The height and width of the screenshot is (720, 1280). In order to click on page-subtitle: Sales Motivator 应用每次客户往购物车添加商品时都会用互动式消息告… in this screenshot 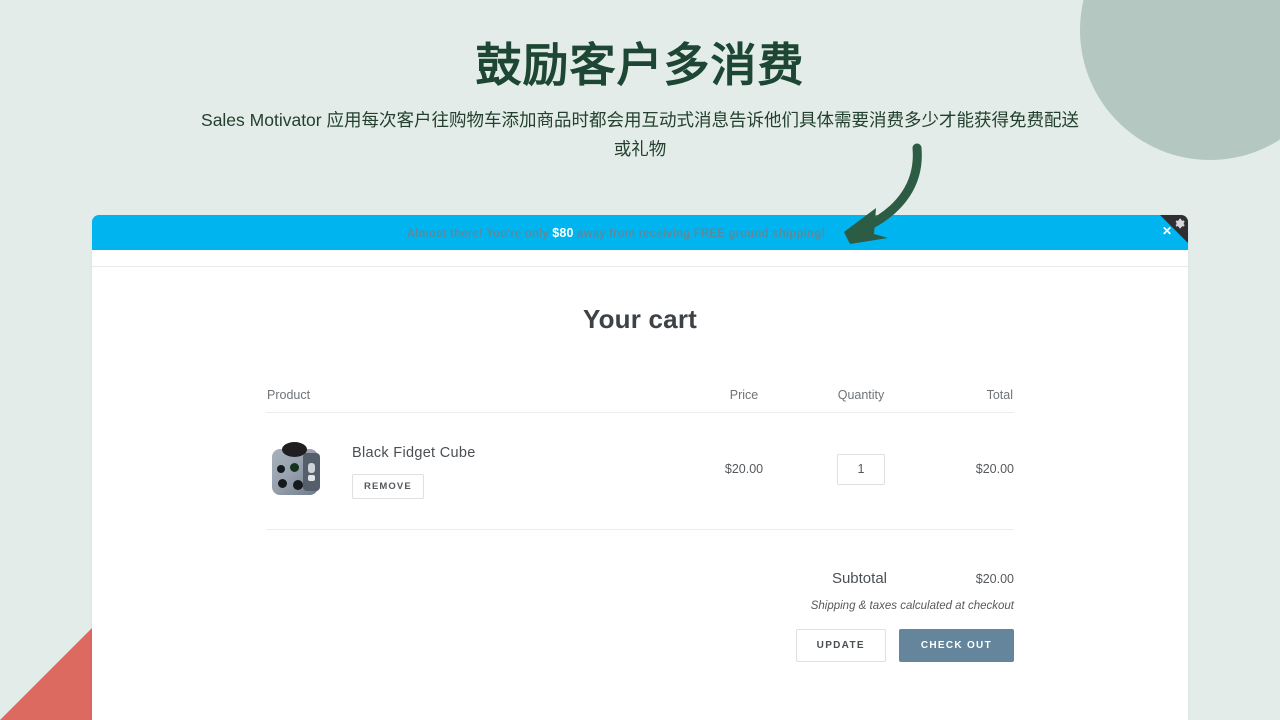, I will do `click(640, 134)`.